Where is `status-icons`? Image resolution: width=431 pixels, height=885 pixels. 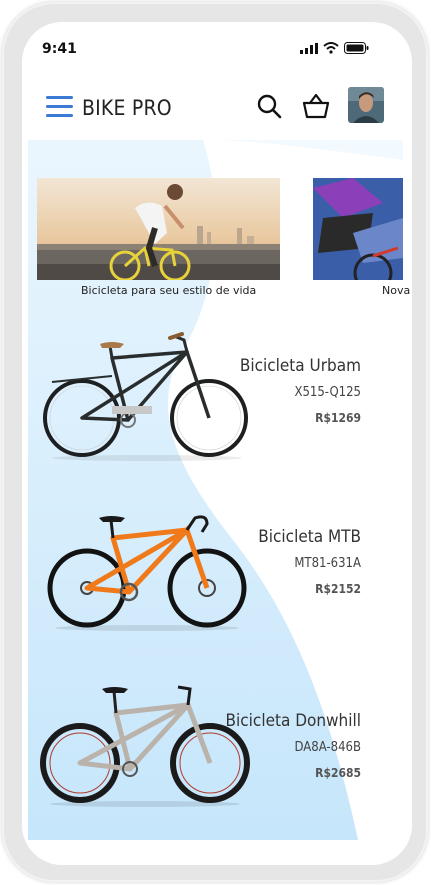
status-icons is located at coordinates (334, 48).